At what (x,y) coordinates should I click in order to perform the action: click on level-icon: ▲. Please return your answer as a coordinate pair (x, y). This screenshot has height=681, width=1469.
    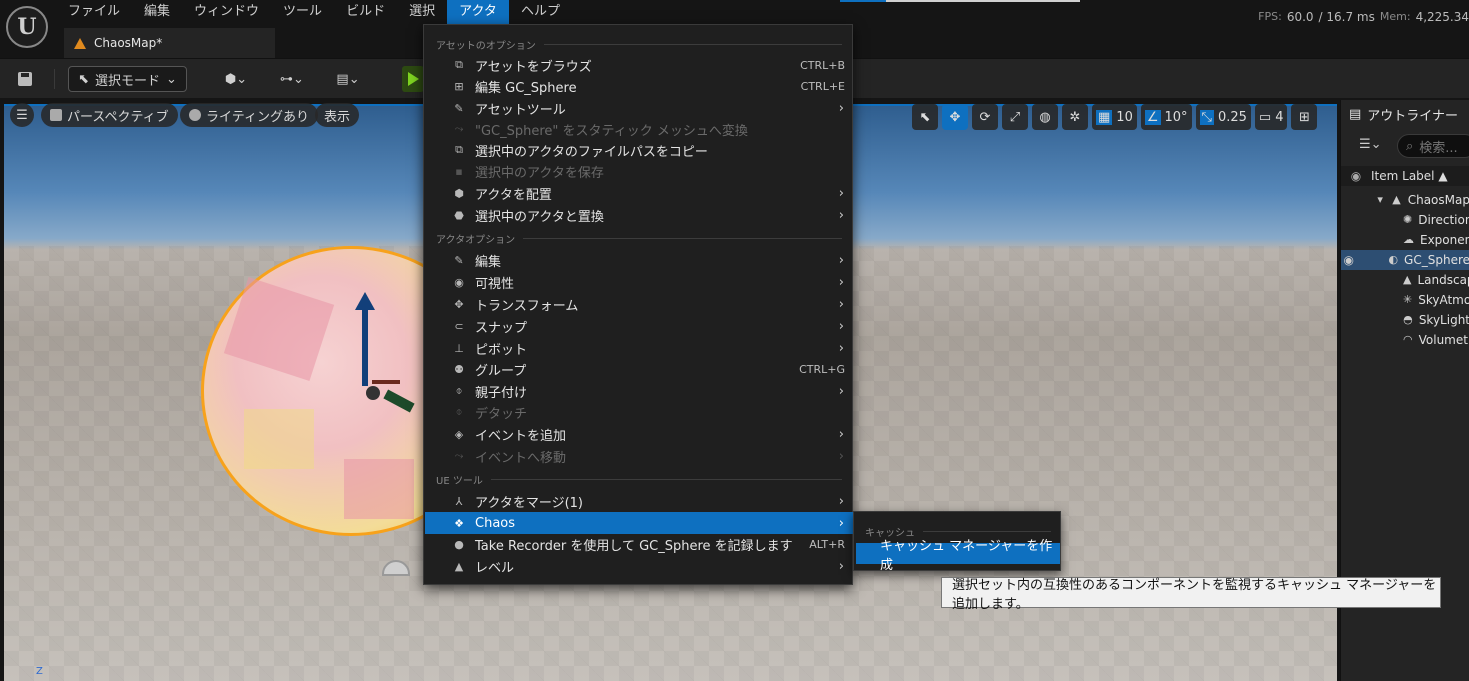
    Looking at the image, I should click on (459, 566).